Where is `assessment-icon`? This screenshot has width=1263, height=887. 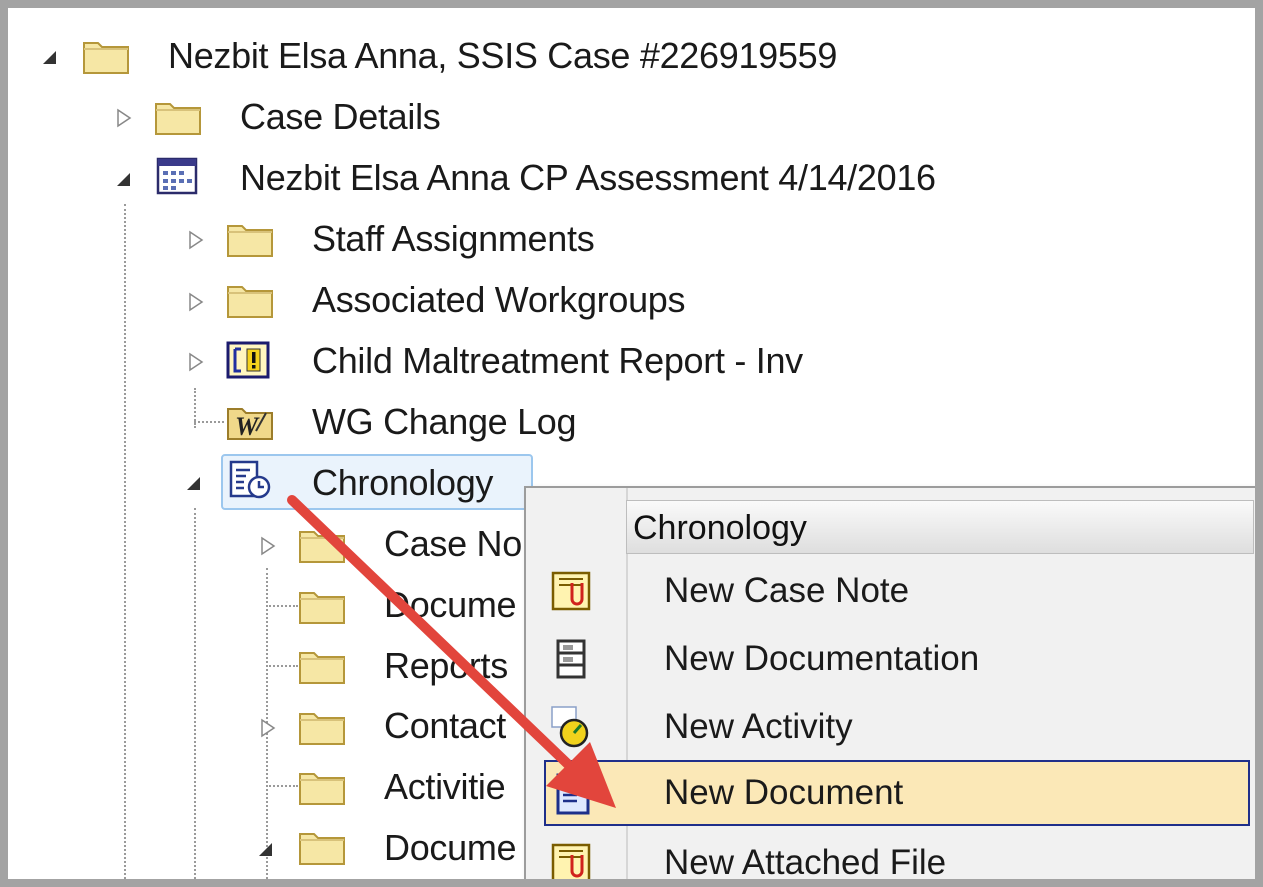 assessment-icon is located at coordinates (177, 176).